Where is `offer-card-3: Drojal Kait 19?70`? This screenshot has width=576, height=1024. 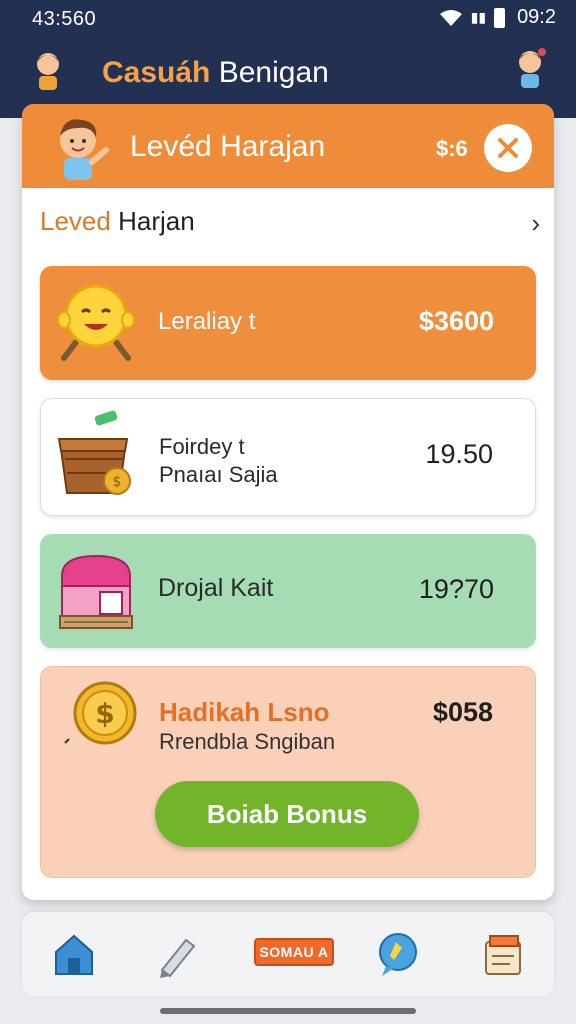
offer-card-3: Drojal Kait 19?70 is located at coordinates (288, 591).